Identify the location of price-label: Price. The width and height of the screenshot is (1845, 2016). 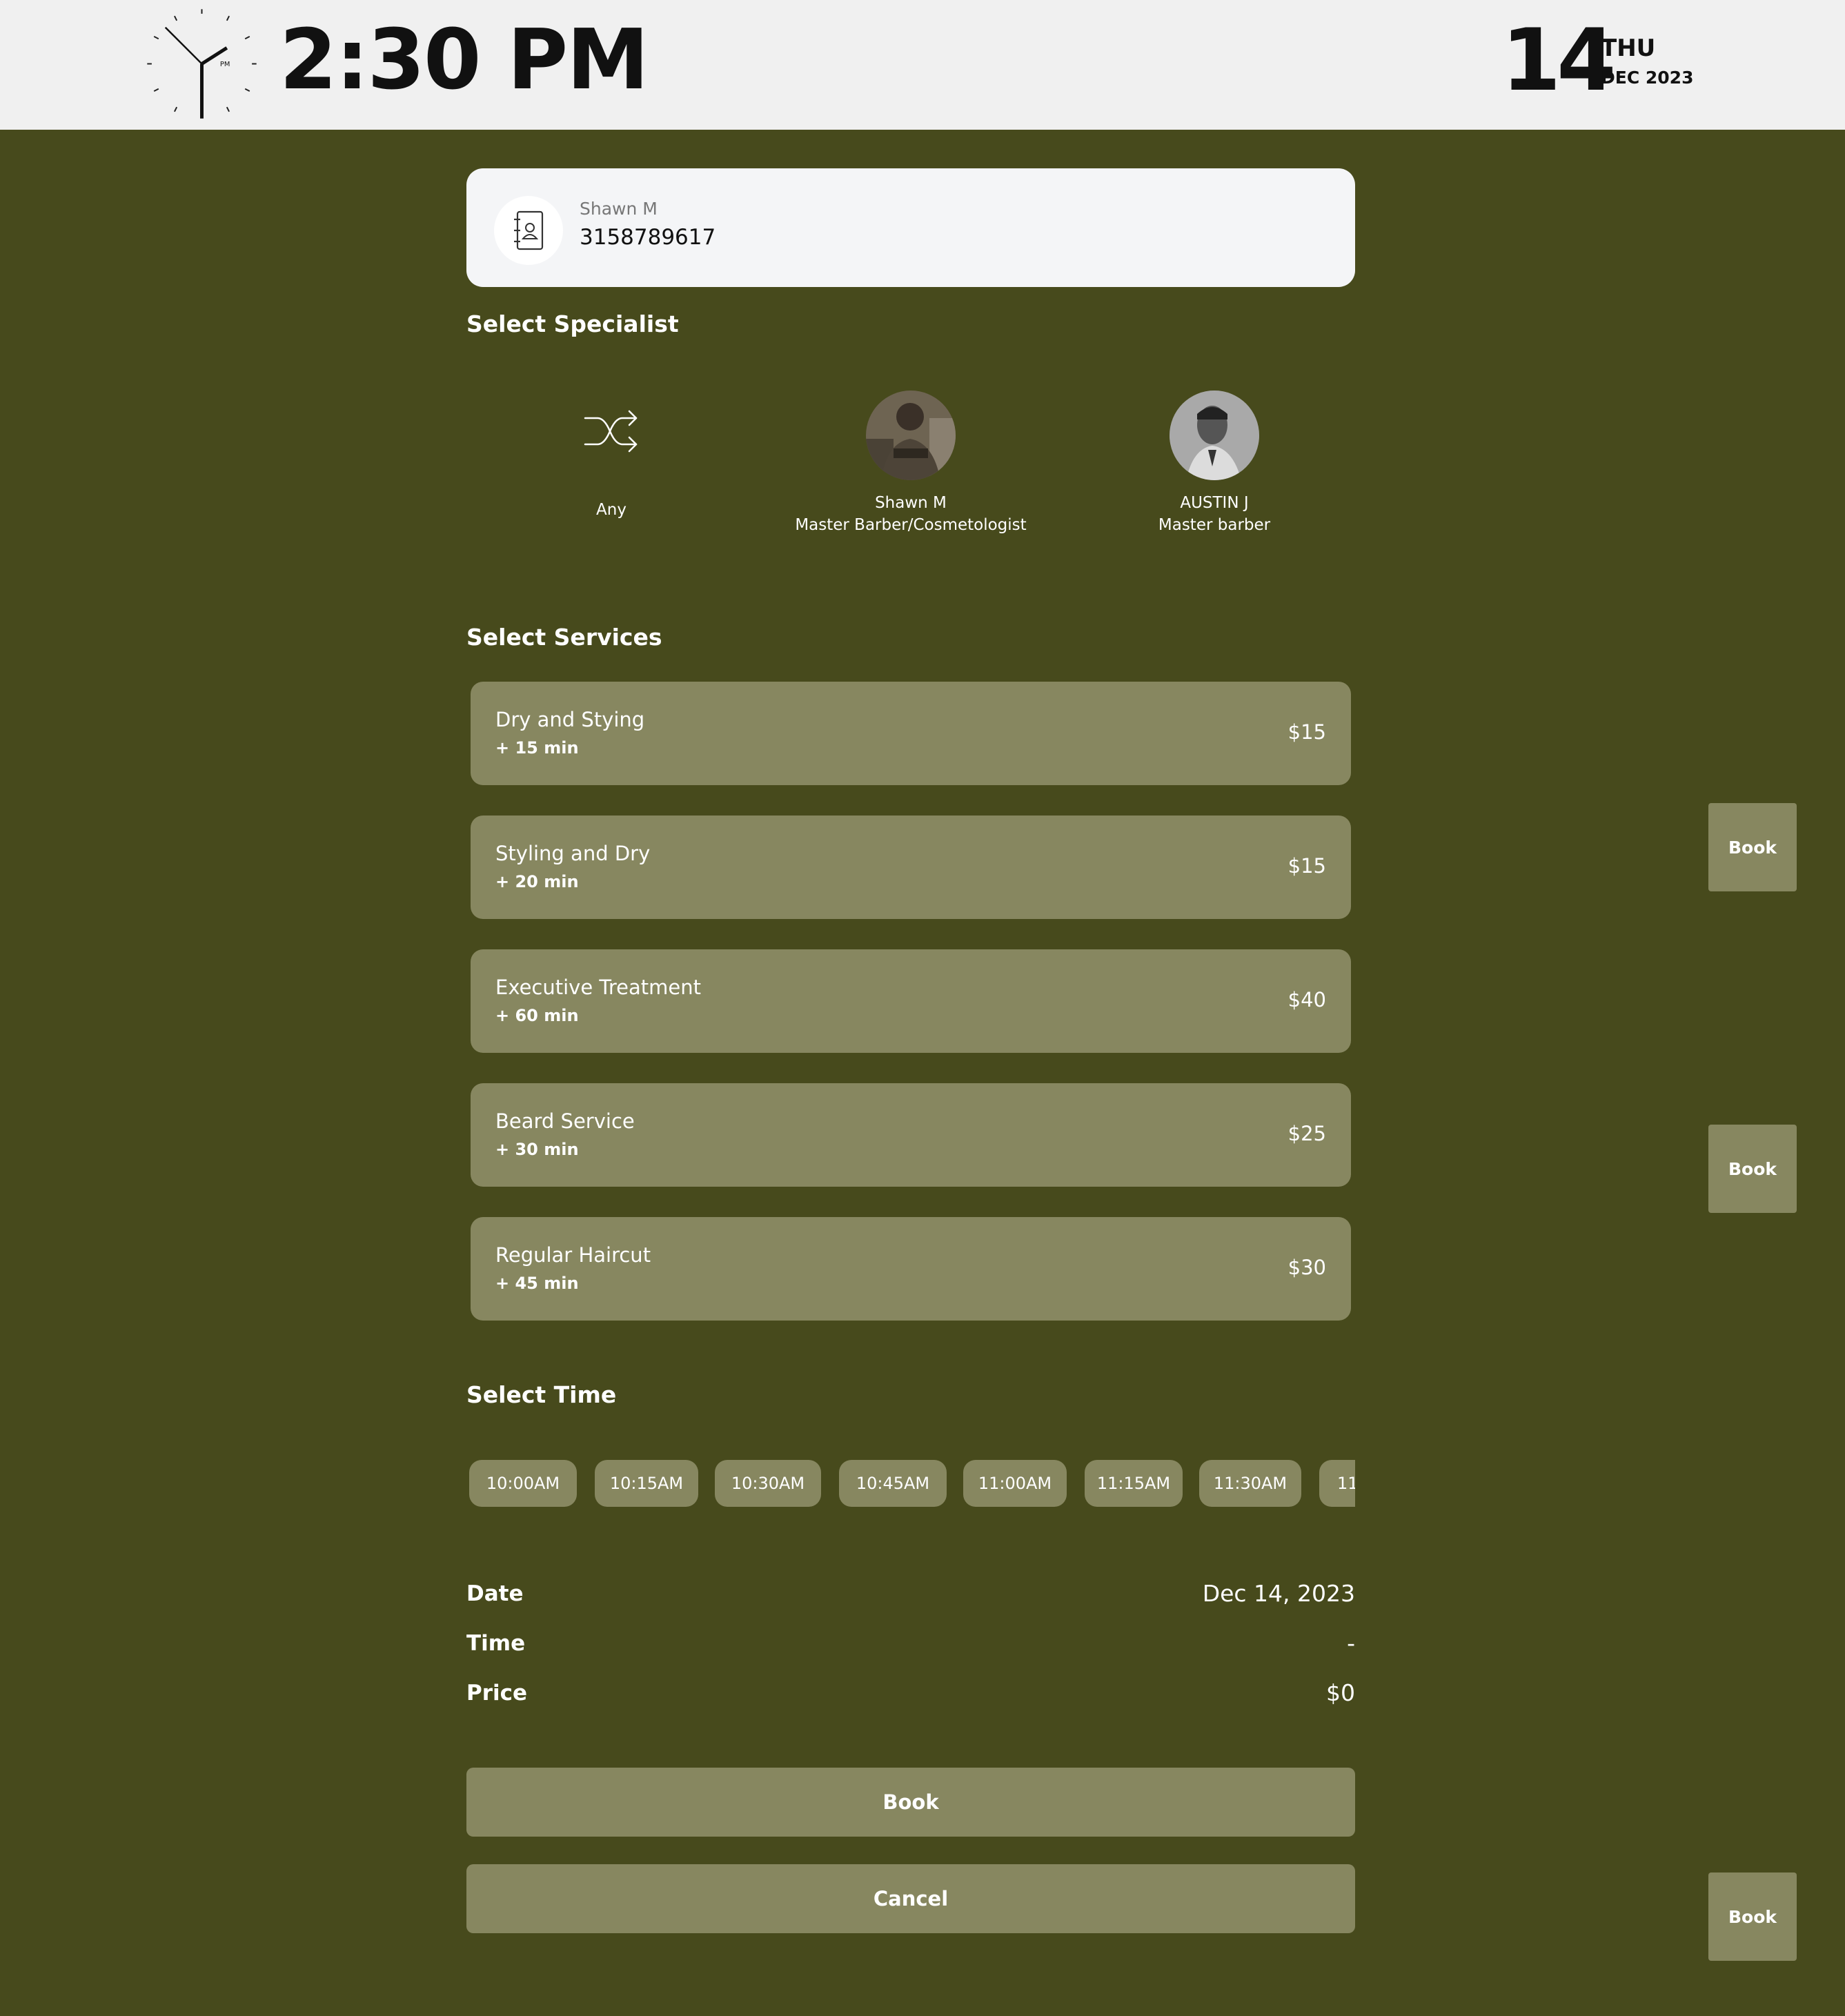
(497, 1693).